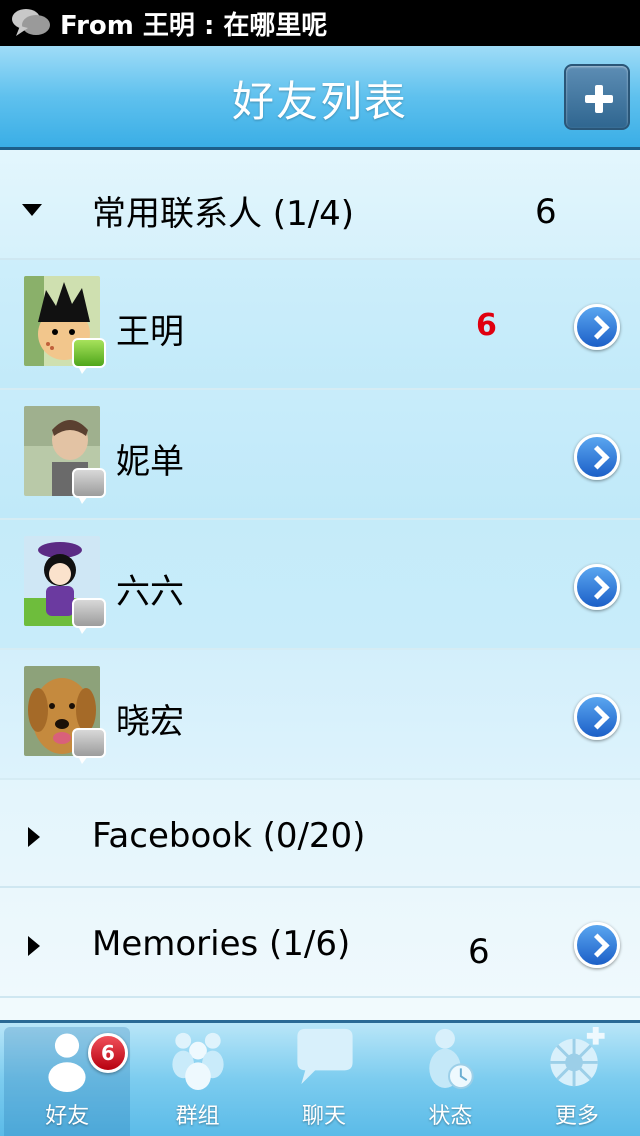 Image resolution: width=640 pixels, height=1136 pixels. What do you see at coordinates (577, 1056) in the screenshot?
I see `more-wheel-icon` at bounding box center [577, 1056].